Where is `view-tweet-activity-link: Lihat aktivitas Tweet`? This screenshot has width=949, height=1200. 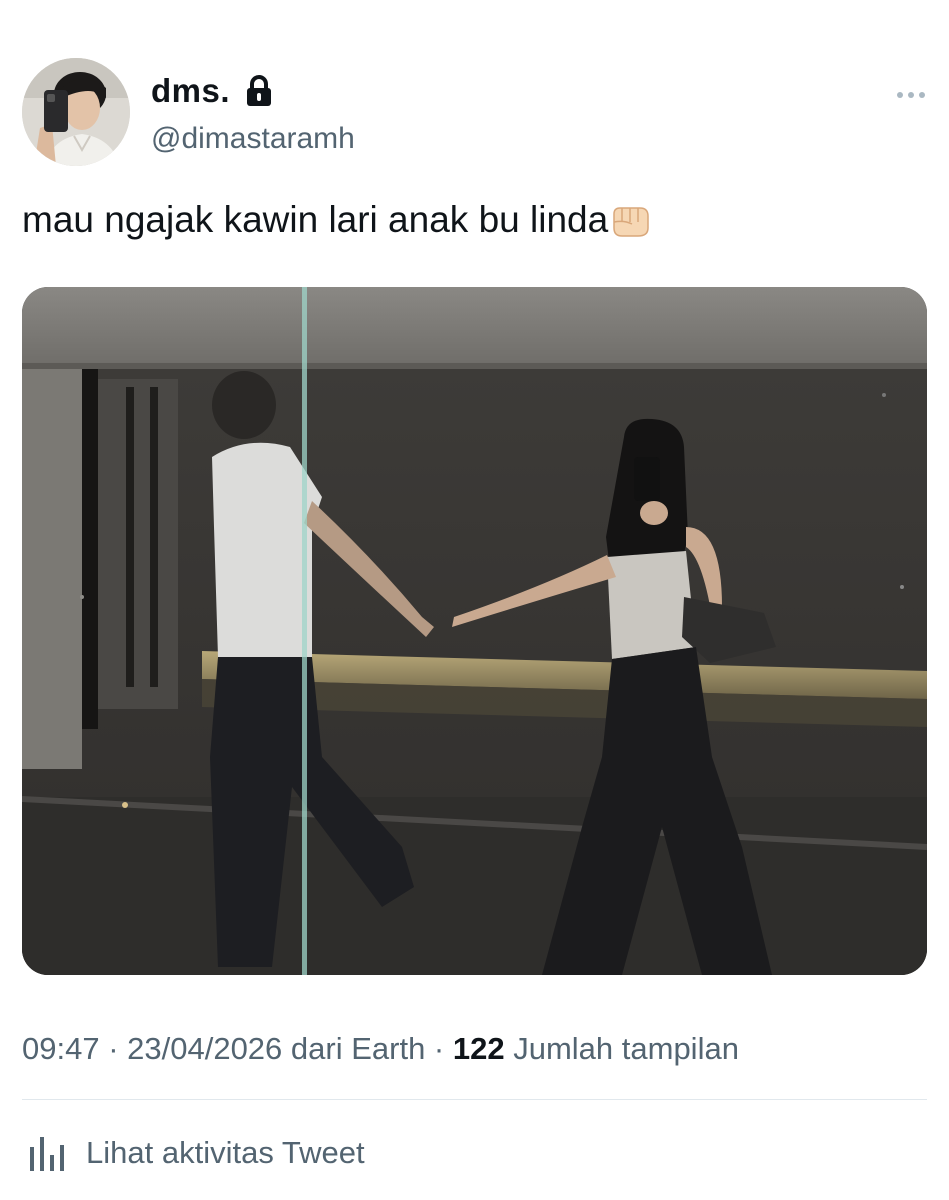 view-tweet-activity-link: Lihat aktivitas Tweet is located at coordinates (196, 1153).